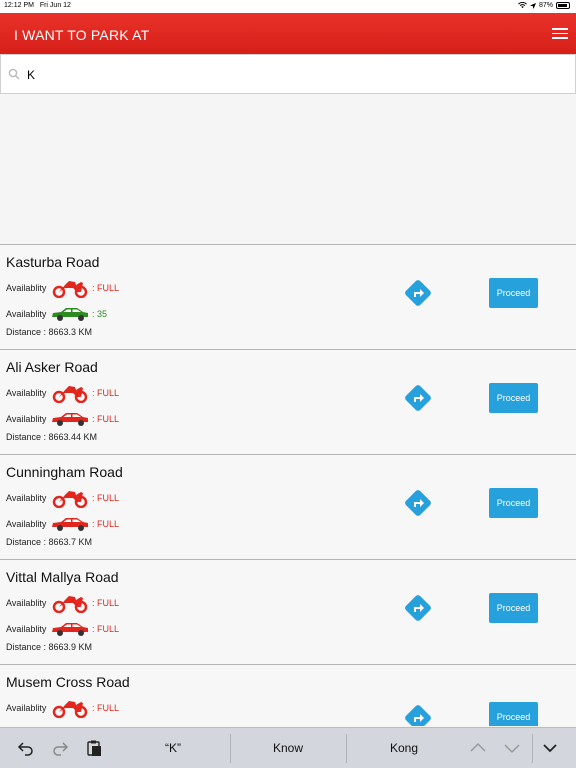 The width and height of the screenshot is (576, 768). I want to click on dismiss-keyboard-icon, so click(550, 748).